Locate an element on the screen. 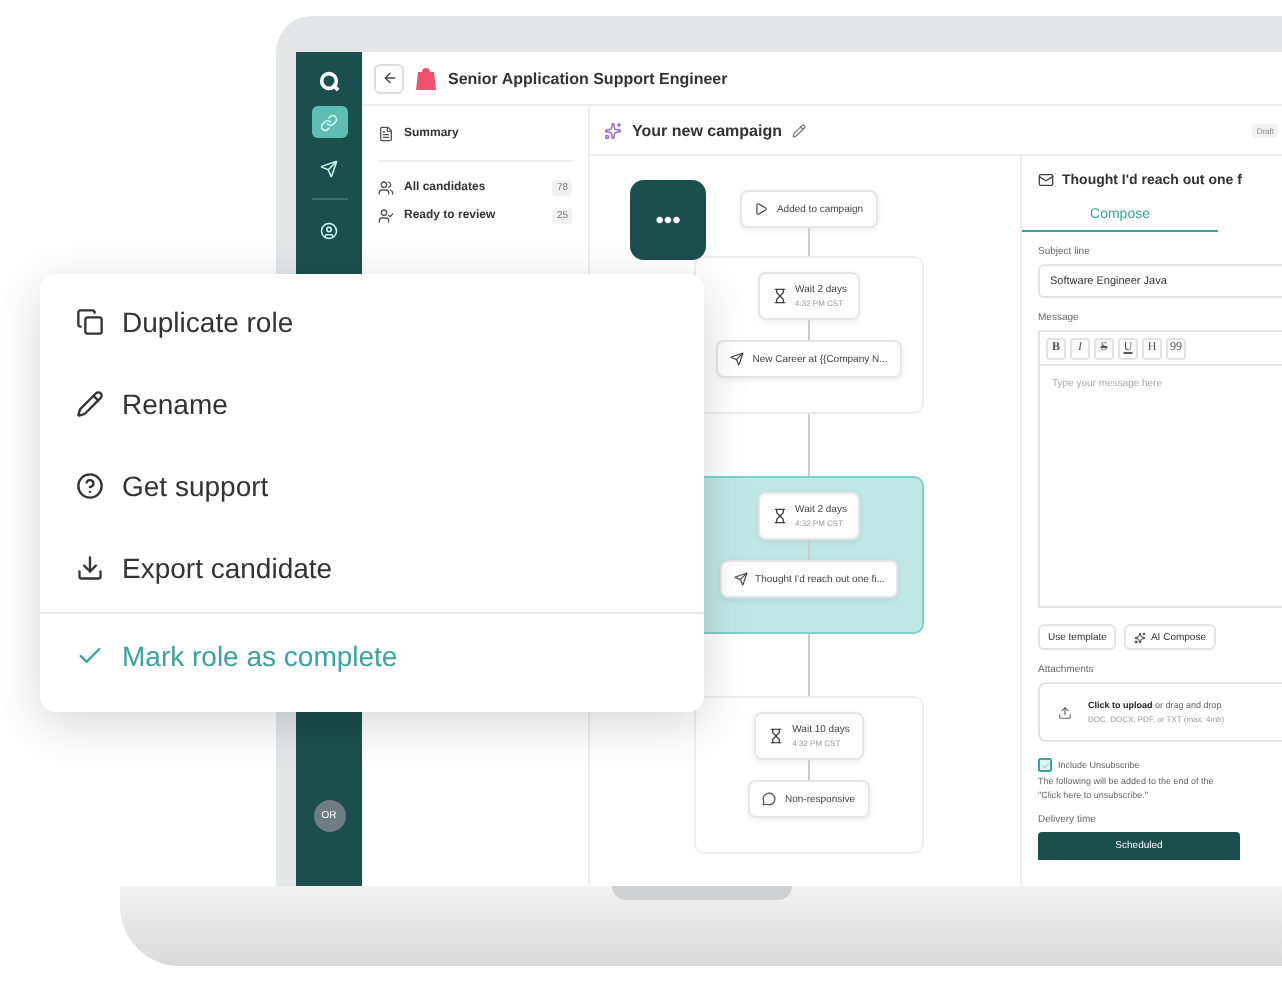 The image size is (1282, 982). bag-icon is located at coordinates (426, 78).